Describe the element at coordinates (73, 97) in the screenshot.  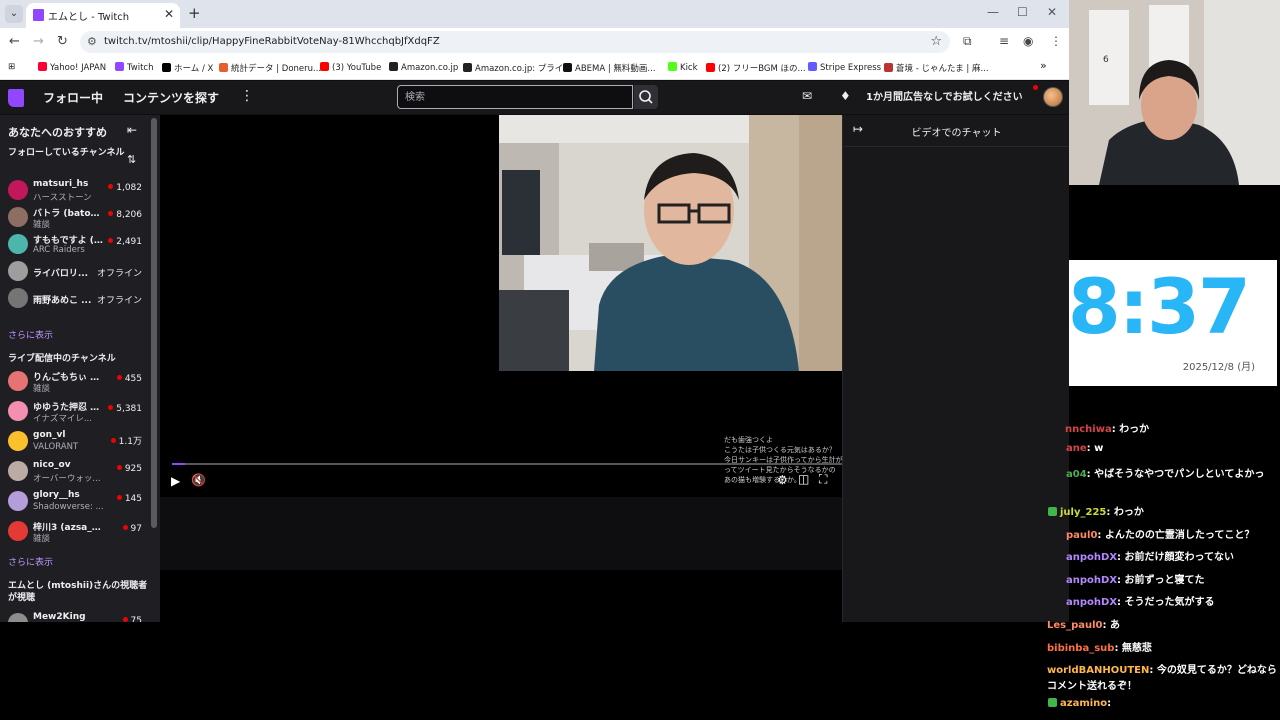
I see `following-link: フォロー中` at that location.